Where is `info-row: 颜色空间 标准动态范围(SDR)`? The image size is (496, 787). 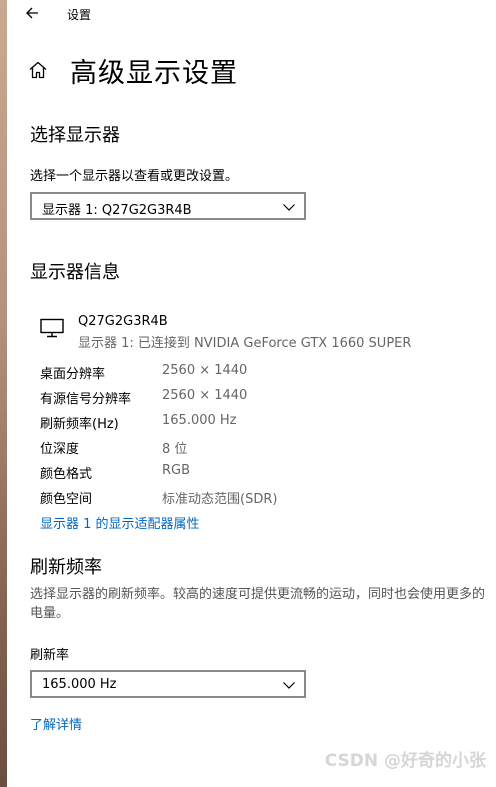 info-row: 颜色空间 标准动态范围(SDR) is located at coordinates (250, 499).